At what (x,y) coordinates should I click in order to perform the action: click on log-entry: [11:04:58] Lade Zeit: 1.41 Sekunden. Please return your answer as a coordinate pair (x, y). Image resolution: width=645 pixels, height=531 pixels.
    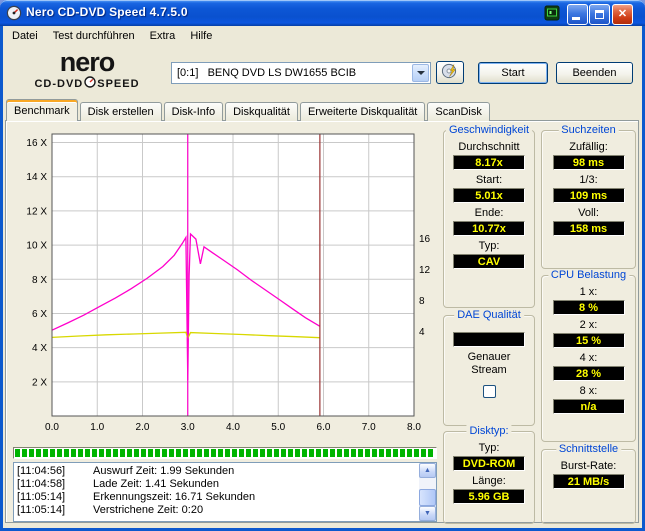
    Looking at the image, I should click on (218, 484).